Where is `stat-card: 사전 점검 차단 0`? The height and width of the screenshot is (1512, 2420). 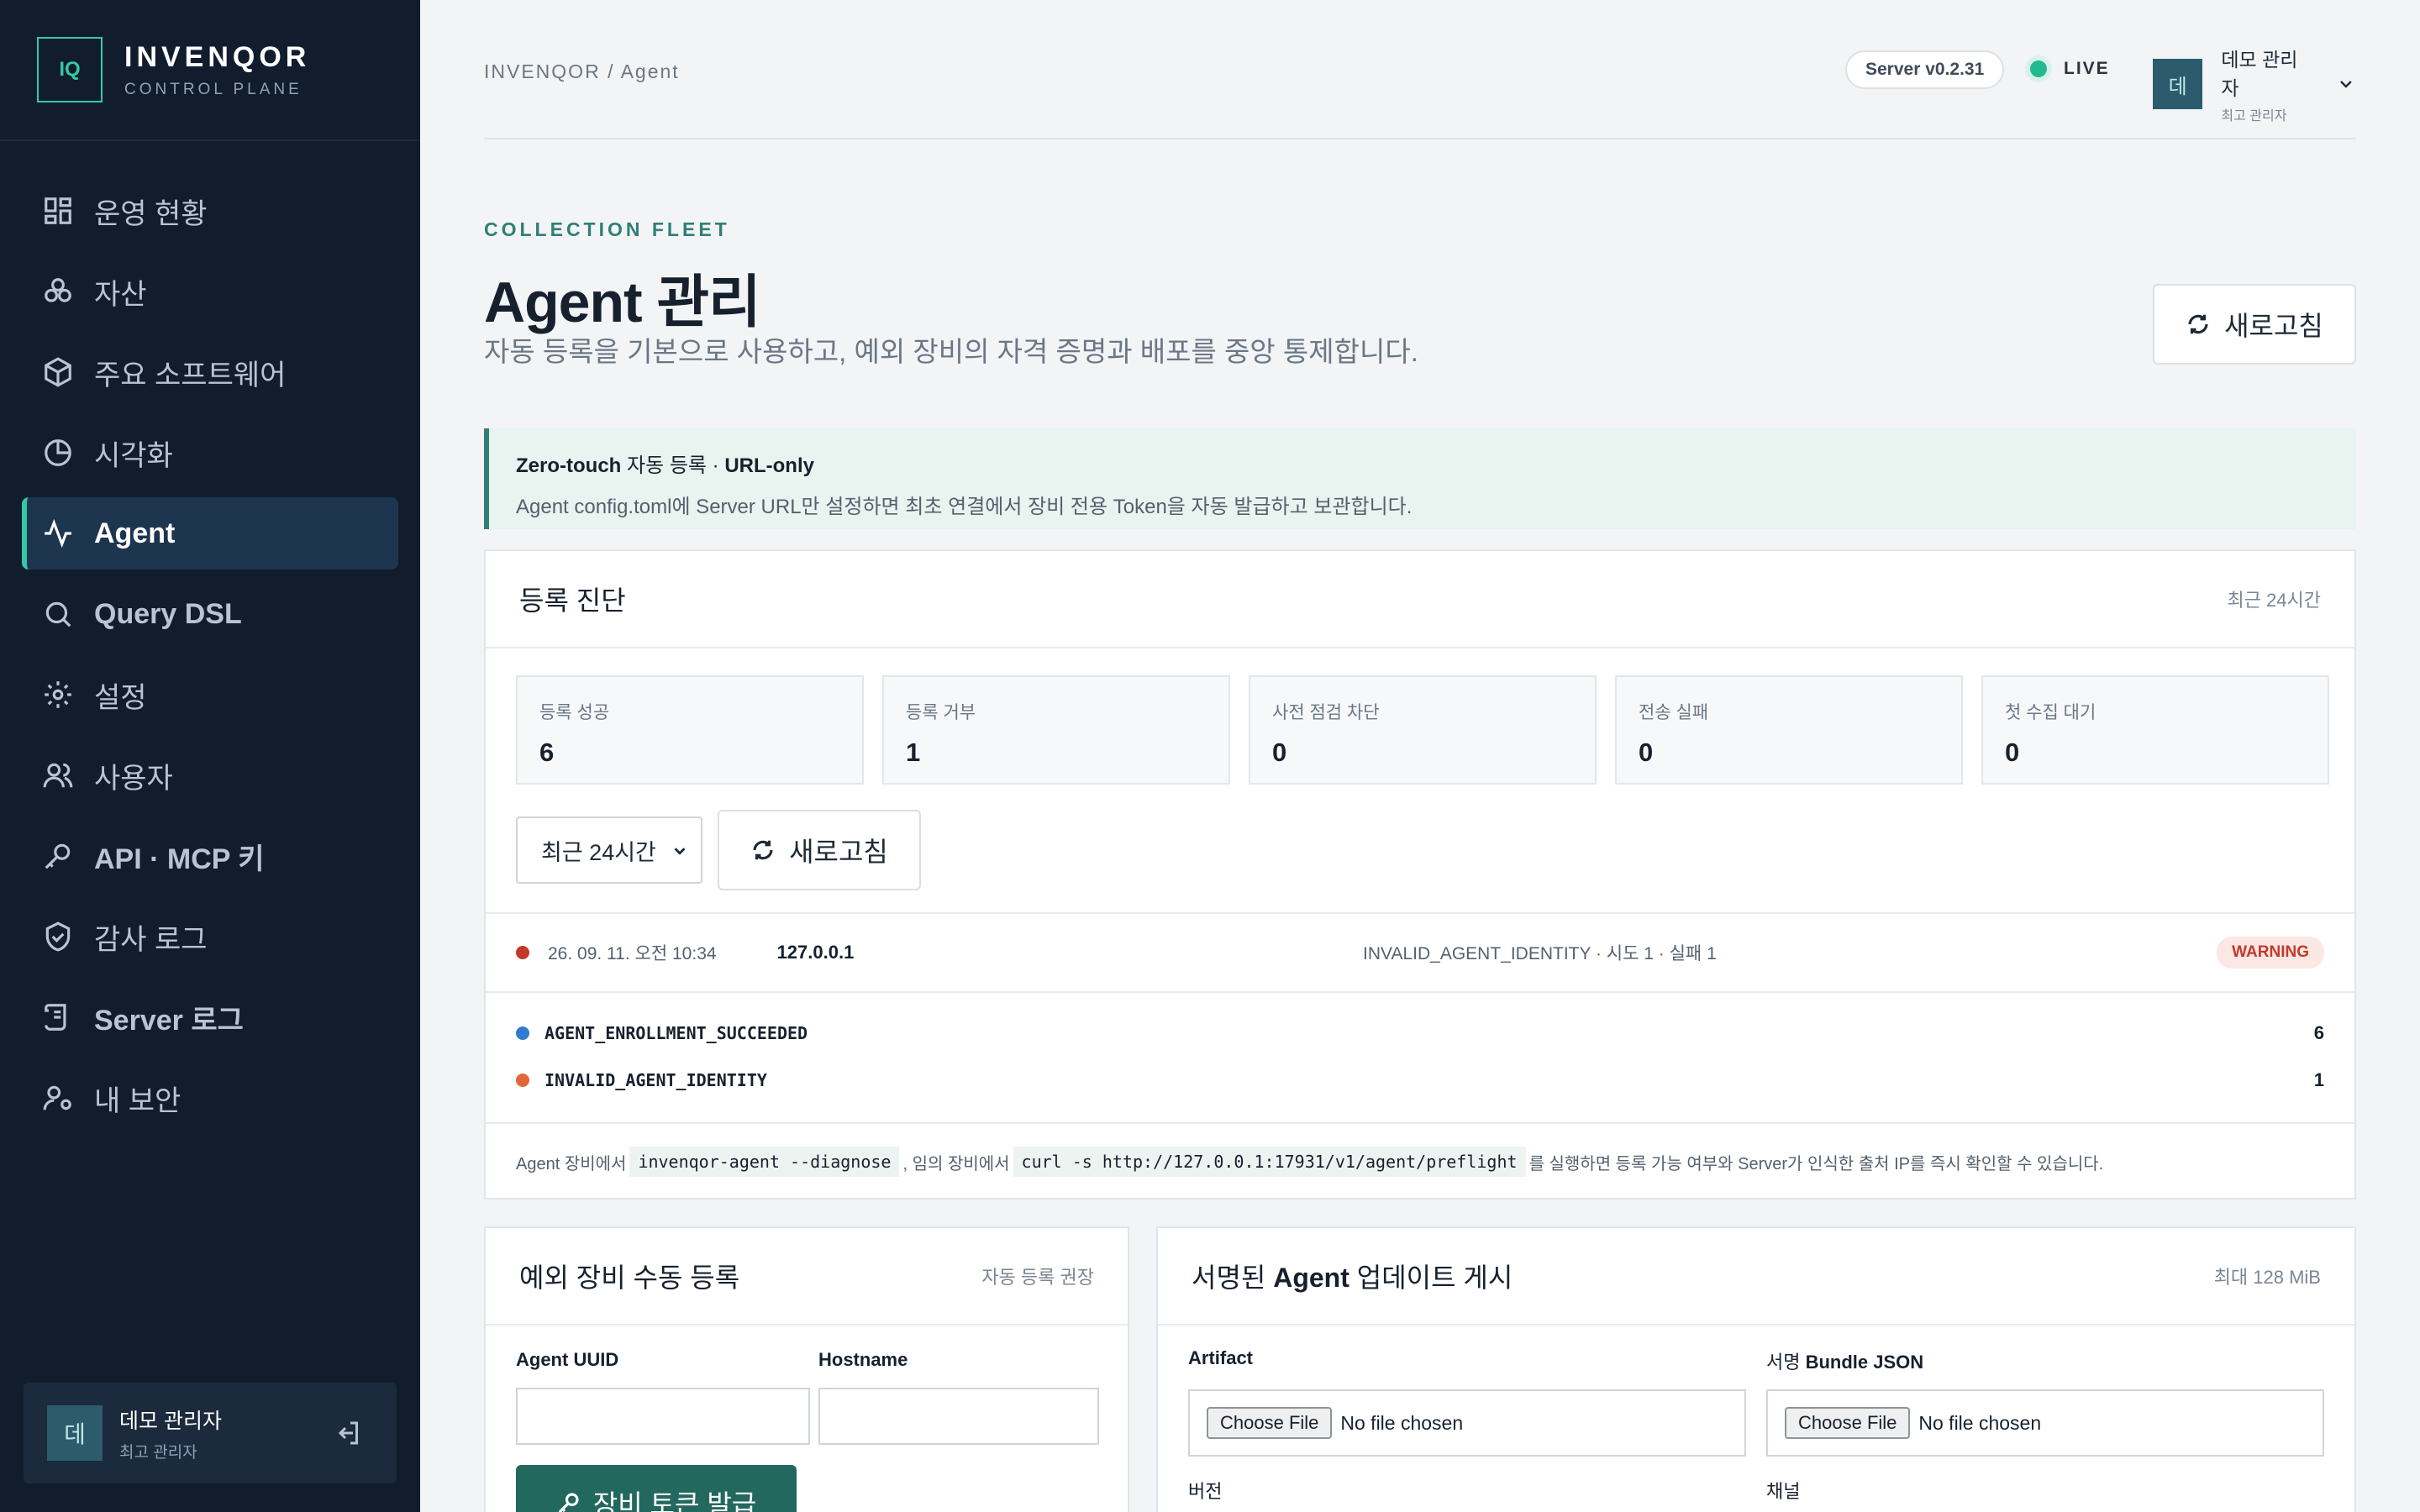 stat-card: 사전 점검 차단 0 is located at coordinates (1423, 730).